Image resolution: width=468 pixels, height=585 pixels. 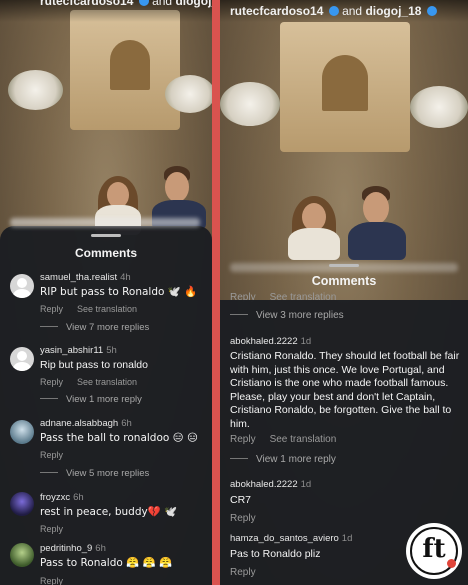 What do you see at coordinates (94, 365) in the screenshot?
I see `comment-text: Rip but pass to ronaldo` at bounding box center [94, 365].